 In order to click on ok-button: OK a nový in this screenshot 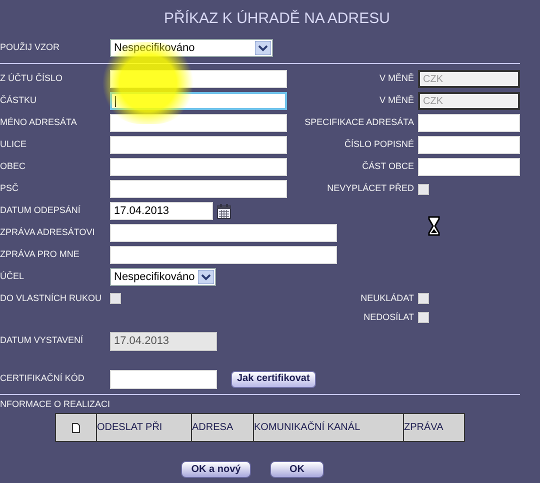, I will do `click(216, 469)`.